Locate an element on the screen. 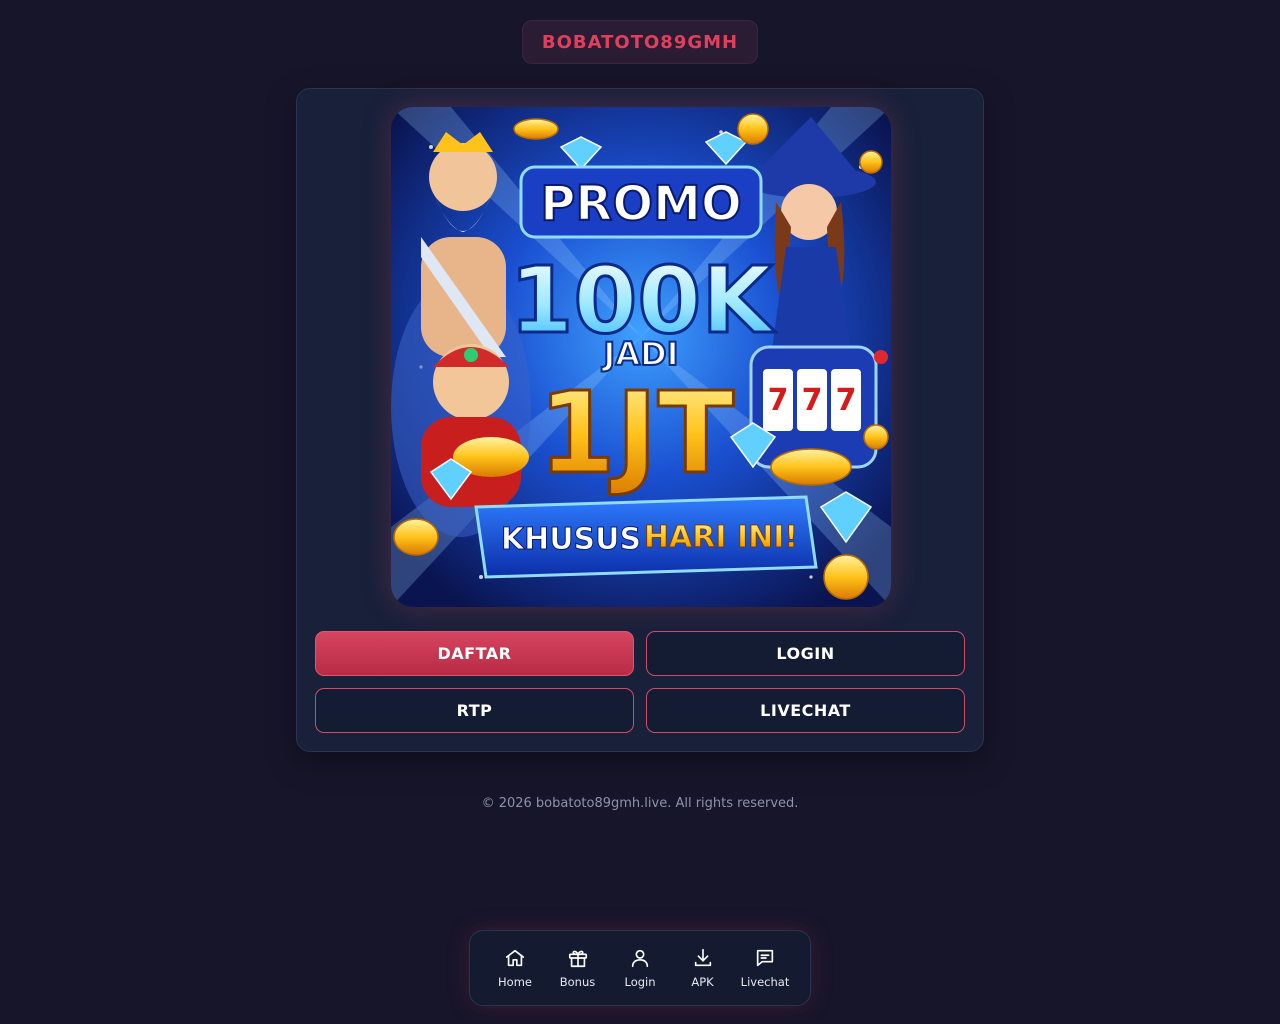 The height and width of the screenshot is (1024, 1280). svg-text: PROMO is located at coordinates (641, 204).